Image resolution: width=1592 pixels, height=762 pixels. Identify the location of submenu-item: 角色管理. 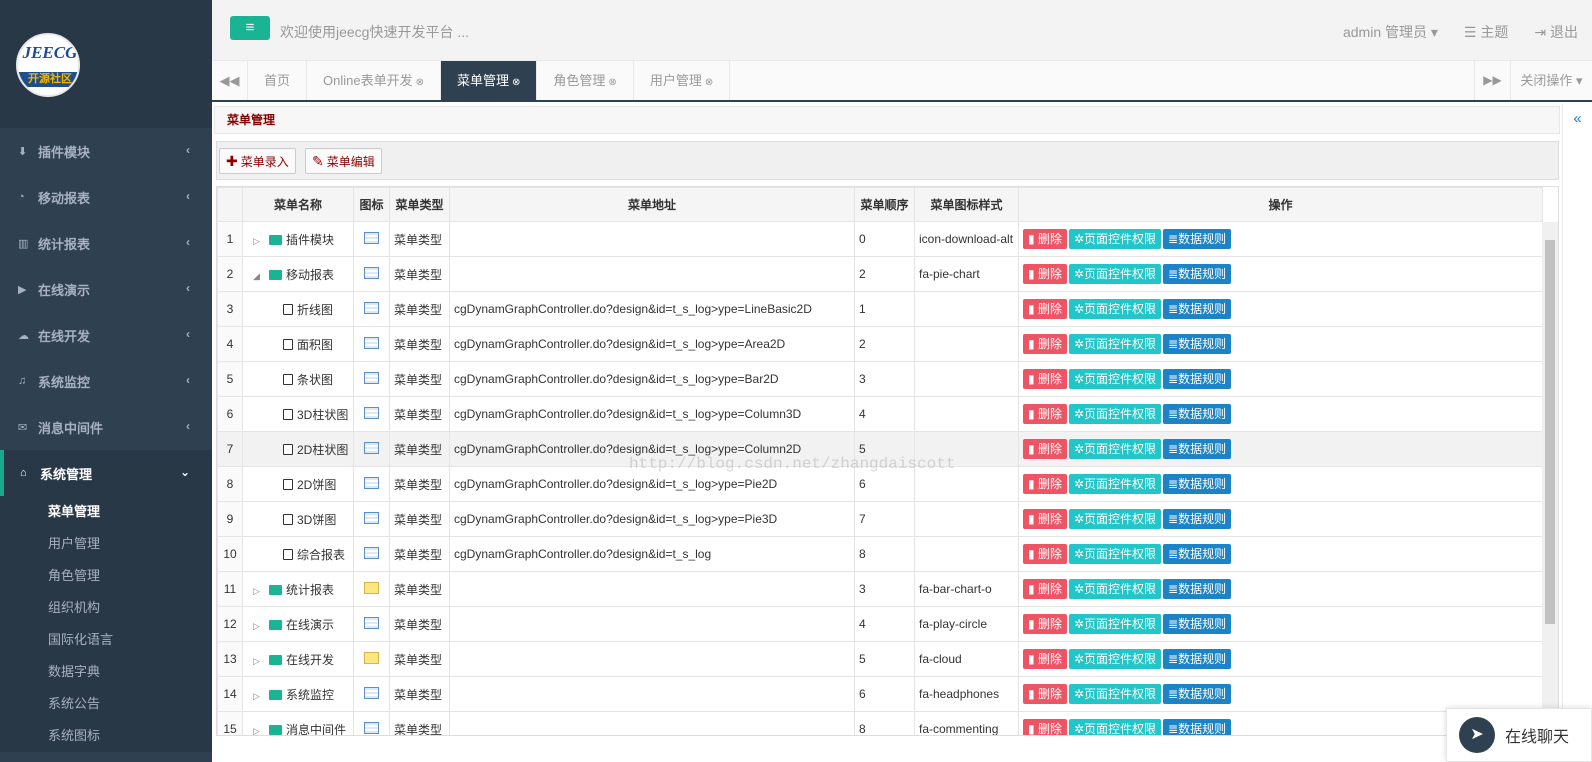
(106, 576).